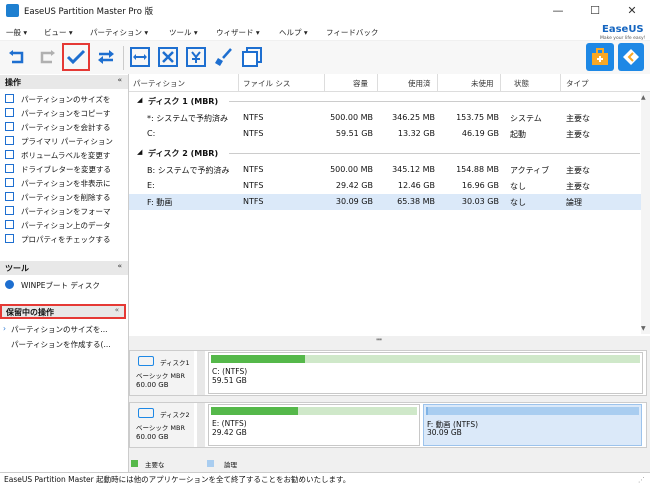 This screenshot has height=486, width=650. Describe the element at coordinates (354, 133) in the screenshot. I see `cell-capacity: 59.51 GB` at that location.